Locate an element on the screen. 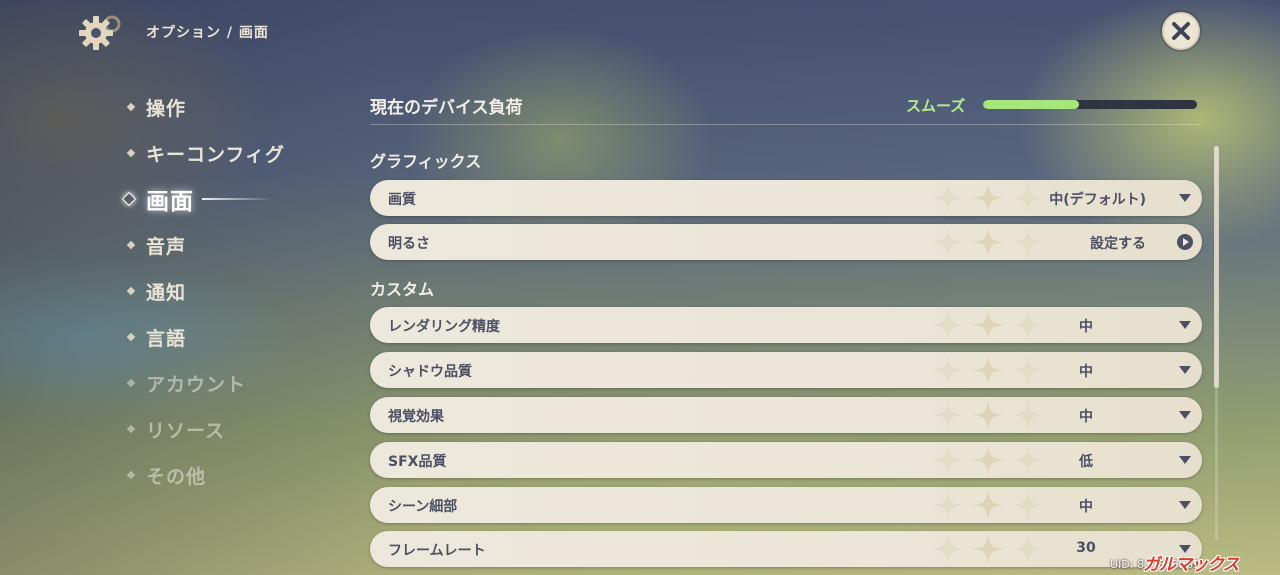  setting-label: レンダリング精度 is located at coordinates (444, 327).